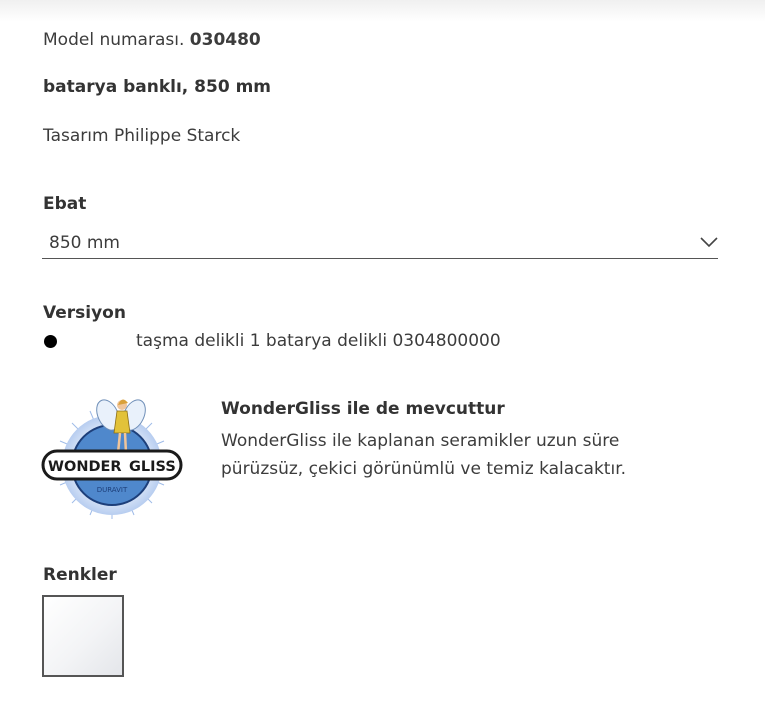 The height and width of the screenshot is (703, 765). What do you see at coordinates (380, 244) in the screenshot?
I see `size-select: 850 mm` at bounding box center [380, 244].